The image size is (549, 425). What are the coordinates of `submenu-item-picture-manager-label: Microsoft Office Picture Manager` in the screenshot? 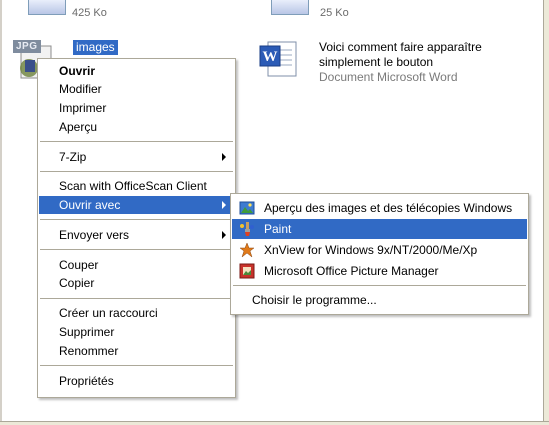 It's located at (351, 271).